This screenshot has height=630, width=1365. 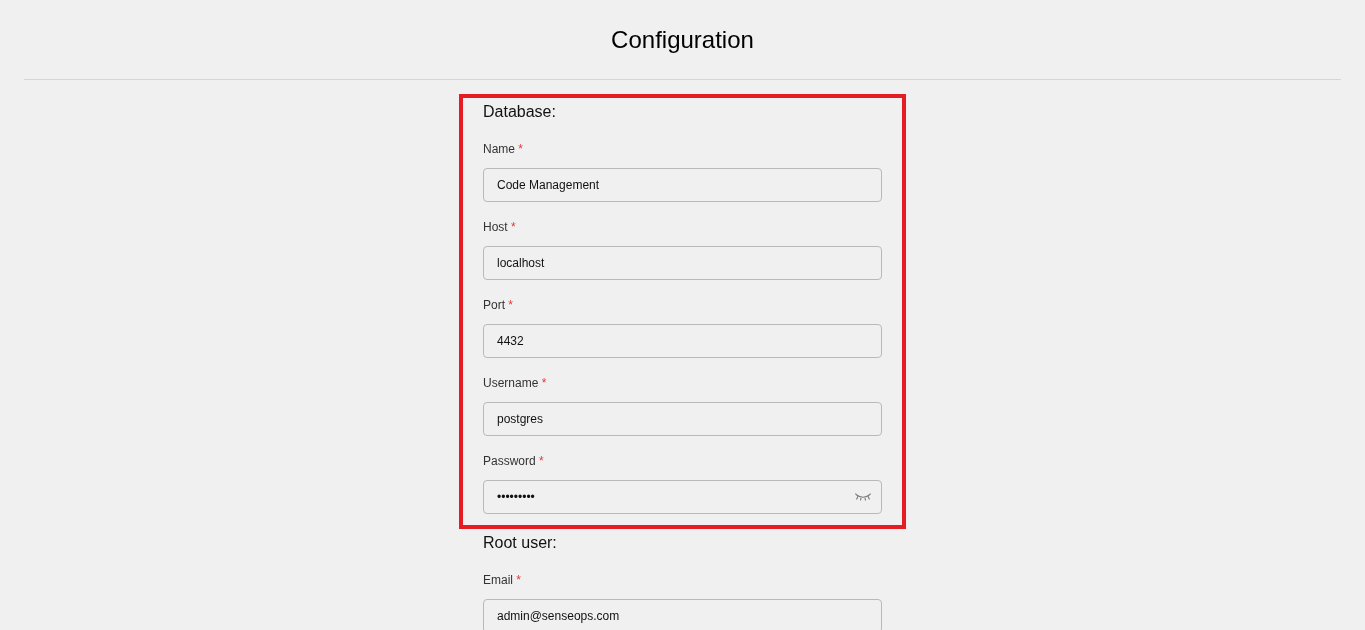 What do you see at coordinates (520, 543) in the screenshot?
I see `section-heading: Root user:` at bounding box center [520, 543].